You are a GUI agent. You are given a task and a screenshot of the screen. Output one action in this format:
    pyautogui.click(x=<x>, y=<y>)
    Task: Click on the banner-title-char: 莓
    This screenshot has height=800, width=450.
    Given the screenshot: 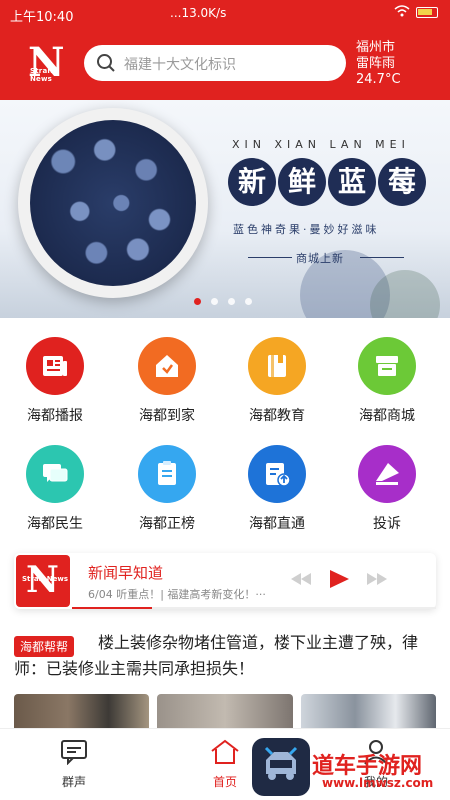 What is the action you would take?
    pyautogui.click(x=402, y=182)
    